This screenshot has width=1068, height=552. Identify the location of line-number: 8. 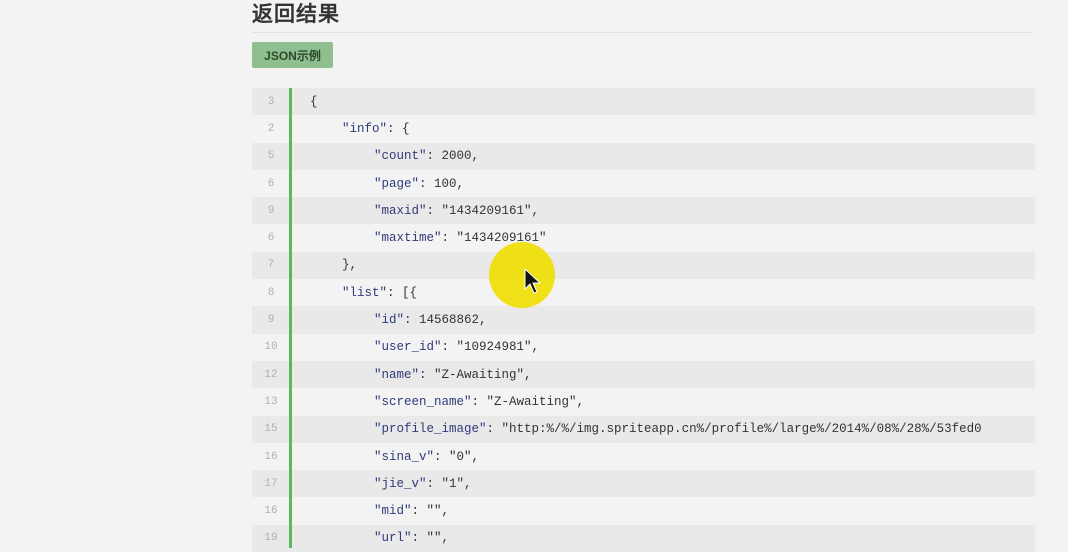
(271, 292).